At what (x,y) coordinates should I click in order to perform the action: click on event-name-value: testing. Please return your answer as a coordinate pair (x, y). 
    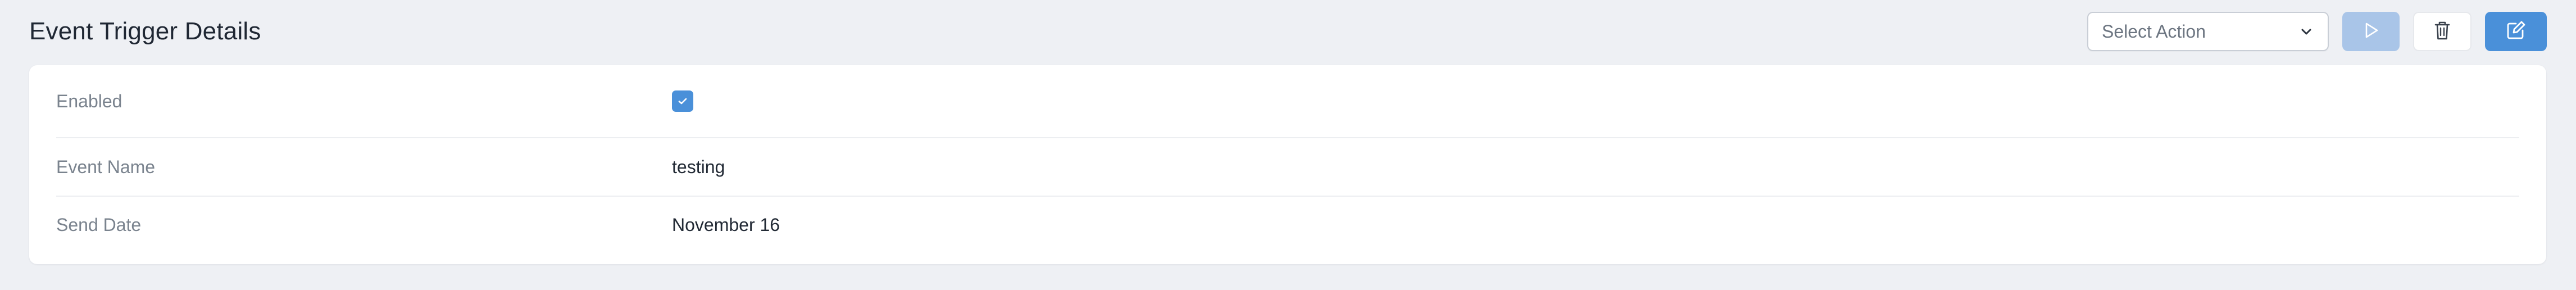
    Looking at the image, I should click on (698, 166).